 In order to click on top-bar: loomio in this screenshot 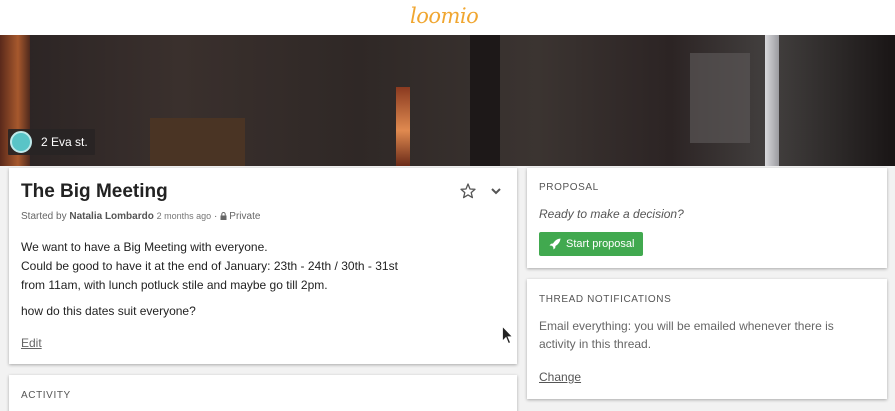, I will do `click(447, 17)`.